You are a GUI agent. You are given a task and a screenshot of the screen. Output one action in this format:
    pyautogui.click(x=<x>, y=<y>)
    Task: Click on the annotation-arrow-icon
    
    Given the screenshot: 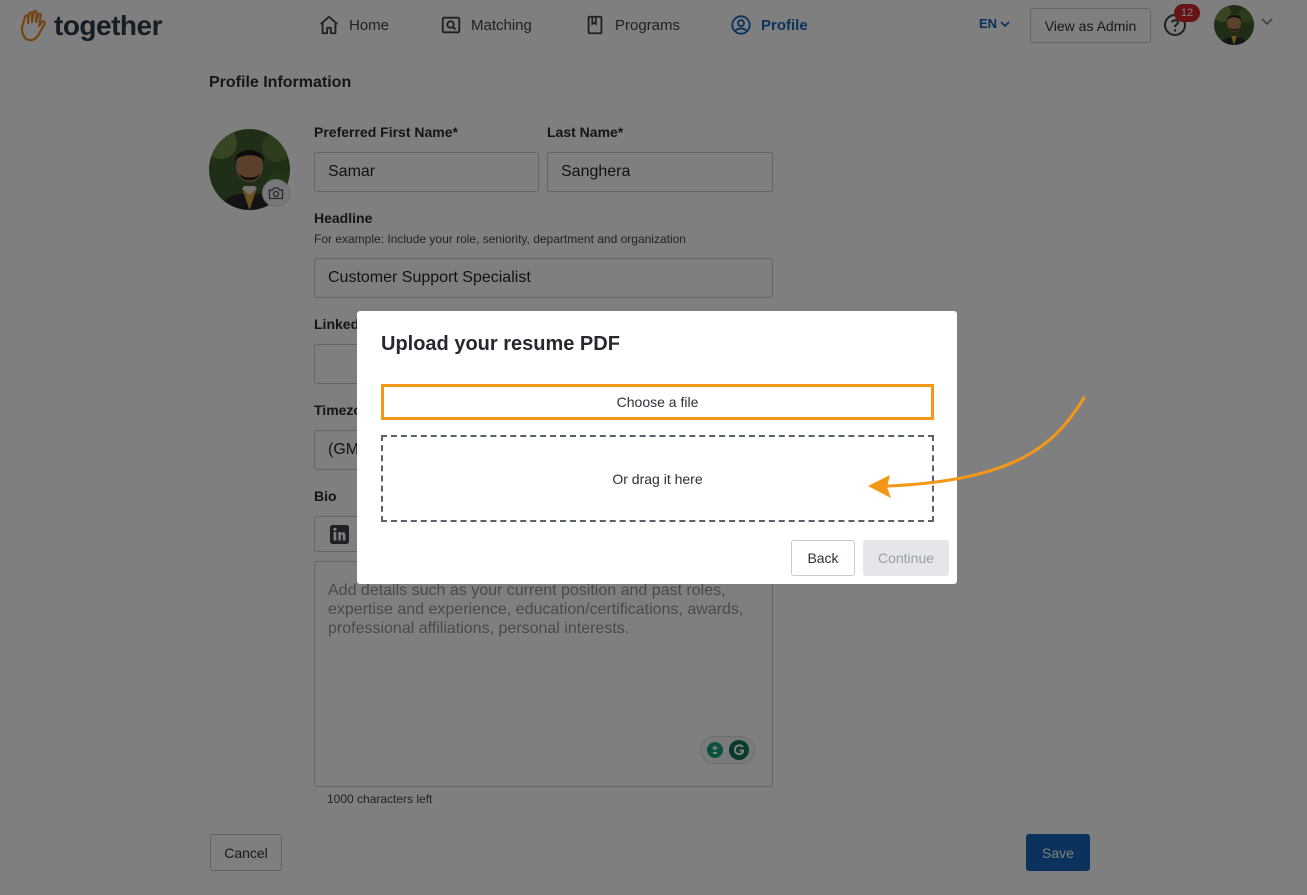 What is the action you would take?
    pyautogui.click(x=977, y=447)
    